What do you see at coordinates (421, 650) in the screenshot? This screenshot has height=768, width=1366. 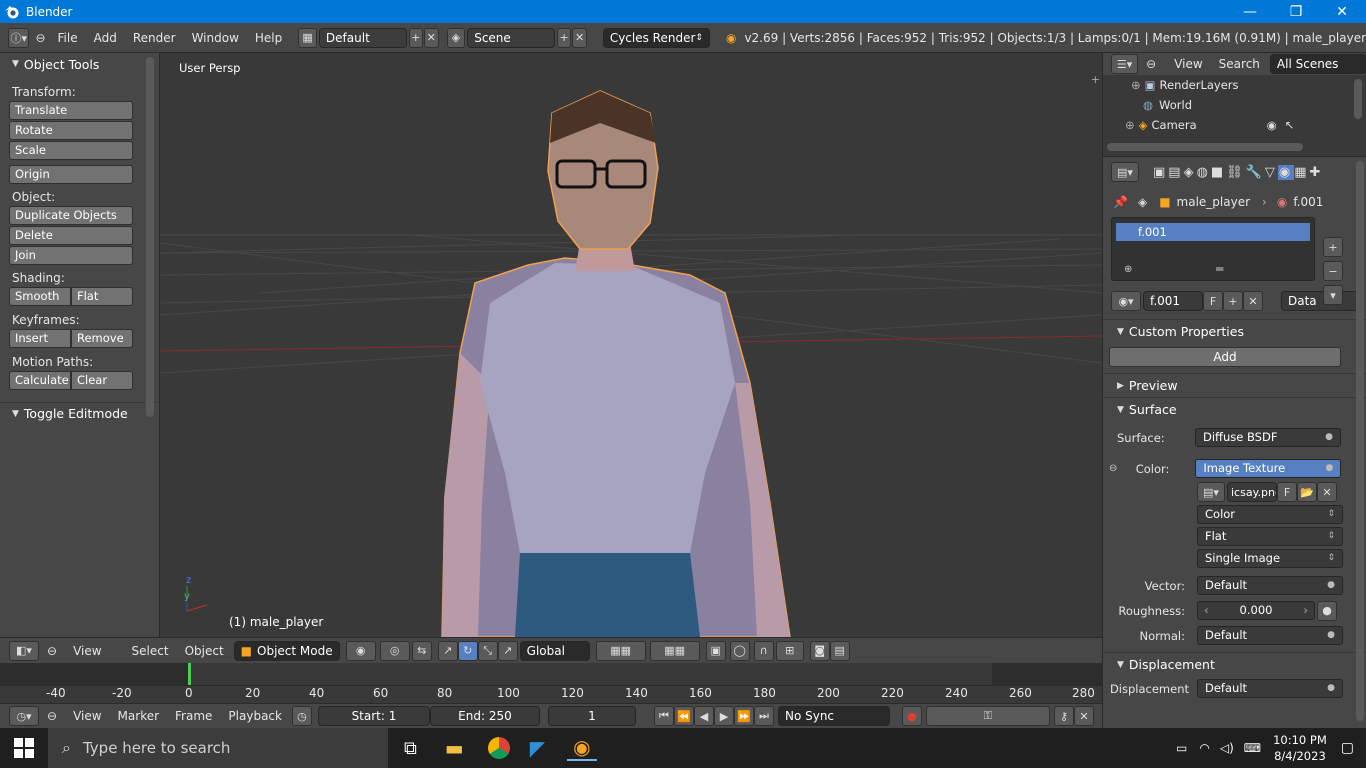 I see `manipulator-toggle-icon: ⇆` at bounding box center [421, 650].